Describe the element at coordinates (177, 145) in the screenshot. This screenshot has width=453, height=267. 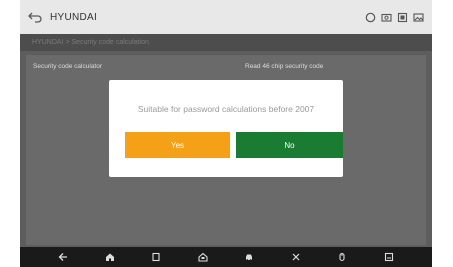
I see `yes-button: Yes` at that location.